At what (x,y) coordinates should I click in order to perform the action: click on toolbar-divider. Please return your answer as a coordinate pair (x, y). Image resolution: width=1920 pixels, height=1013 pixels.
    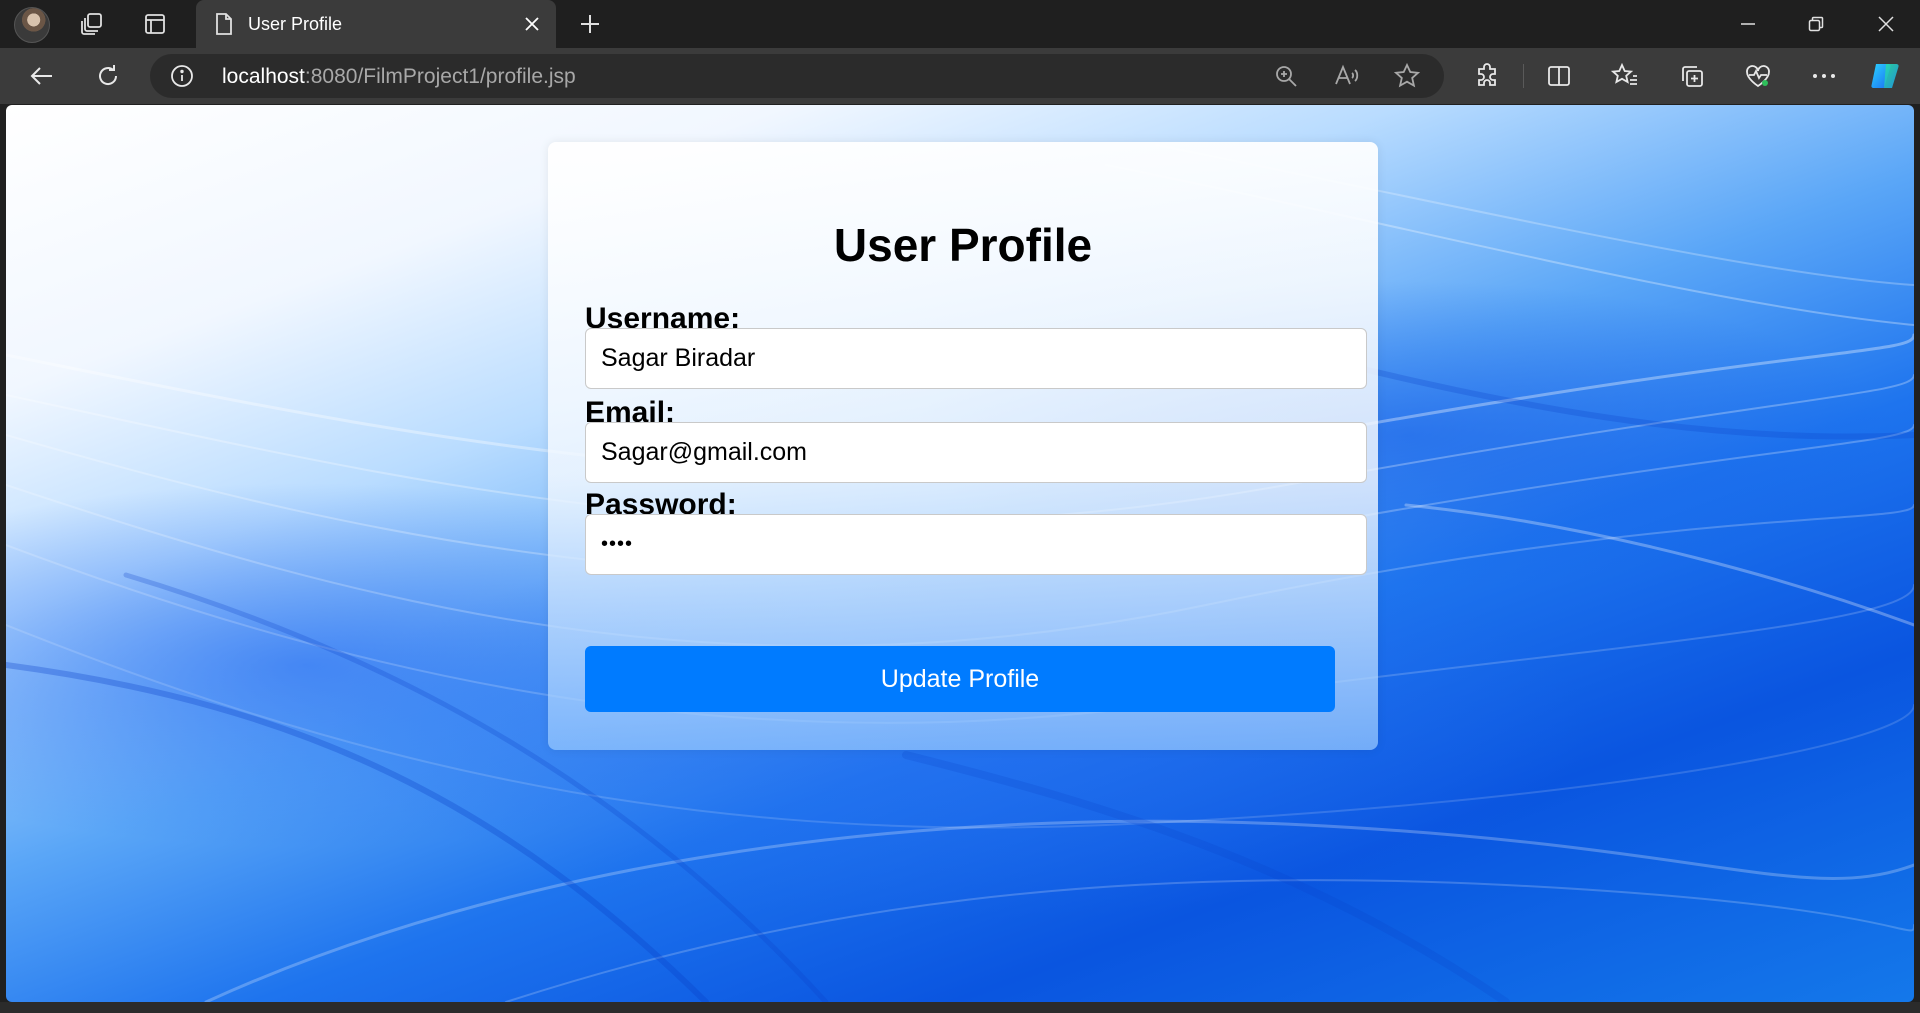
    Looking at the image, I should click on (1523, 76).